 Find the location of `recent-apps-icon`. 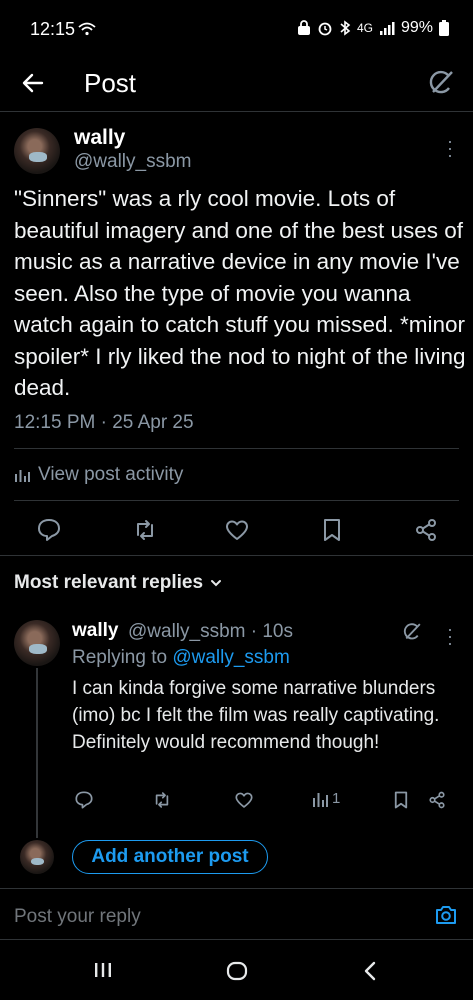

recent-apps-icon is located at coordinates (103, 970).